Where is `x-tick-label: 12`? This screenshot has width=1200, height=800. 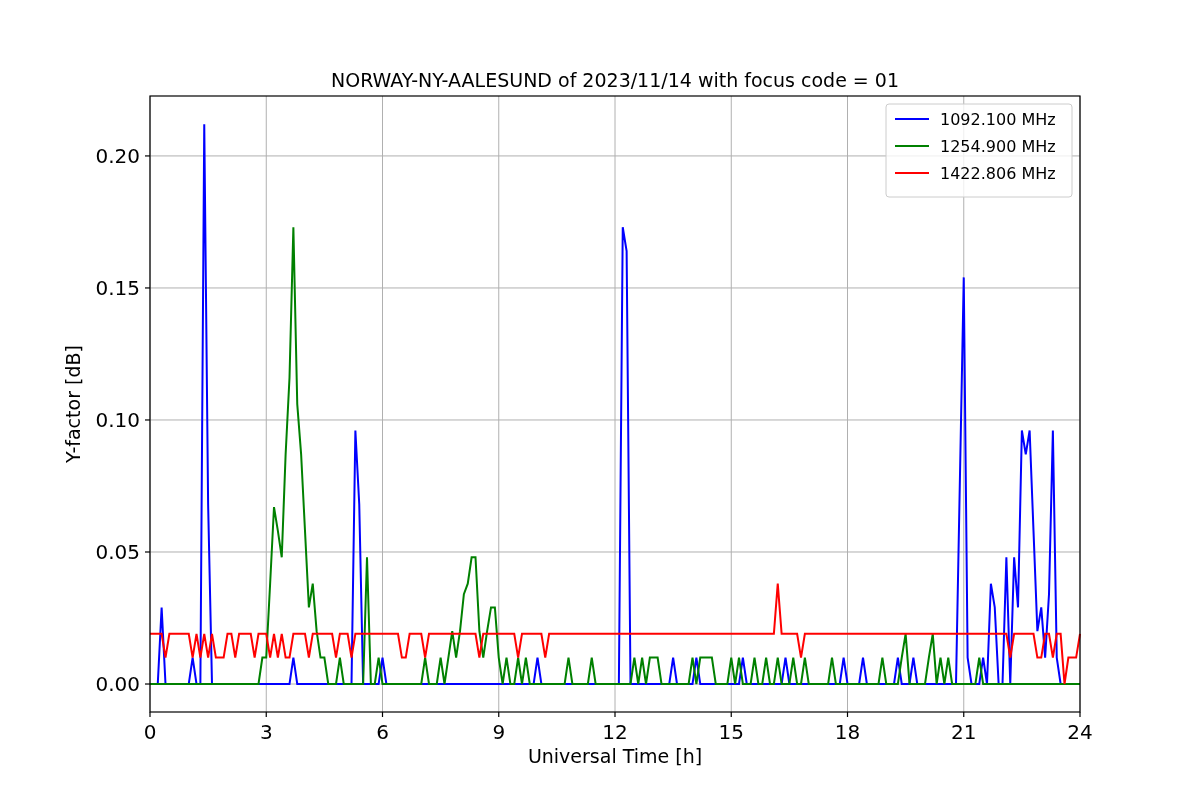
x-tick-label: 12 is located at coordinates (615, 732).